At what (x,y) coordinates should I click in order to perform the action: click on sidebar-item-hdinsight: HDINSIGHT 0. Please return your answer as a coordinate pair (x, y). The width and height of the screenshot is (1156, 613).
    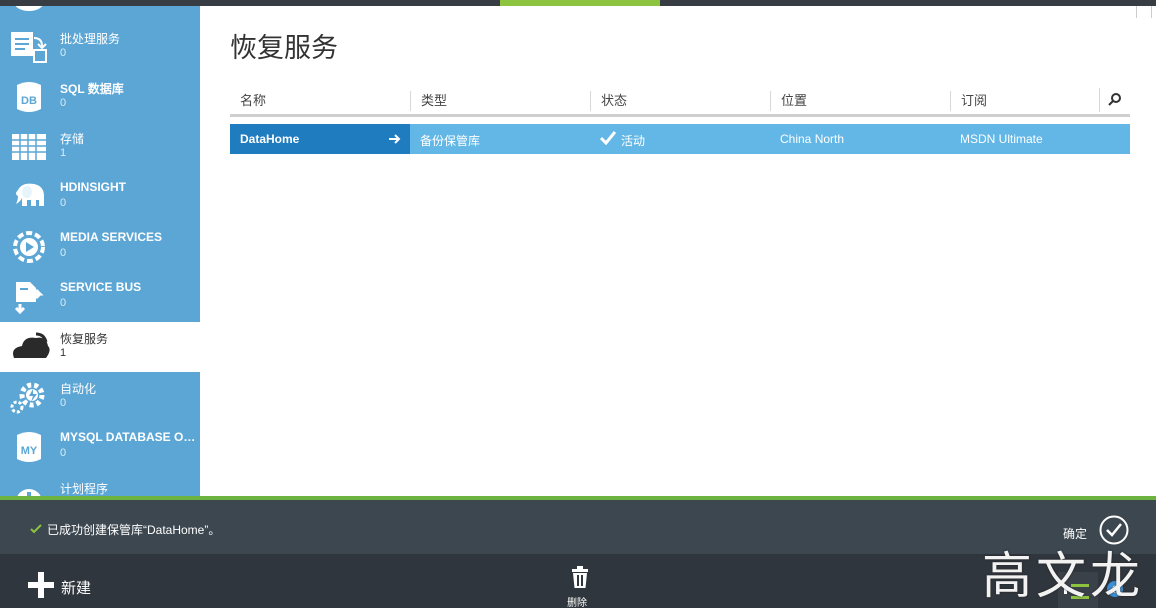
    Looking at the image, I should click on (100, 197).